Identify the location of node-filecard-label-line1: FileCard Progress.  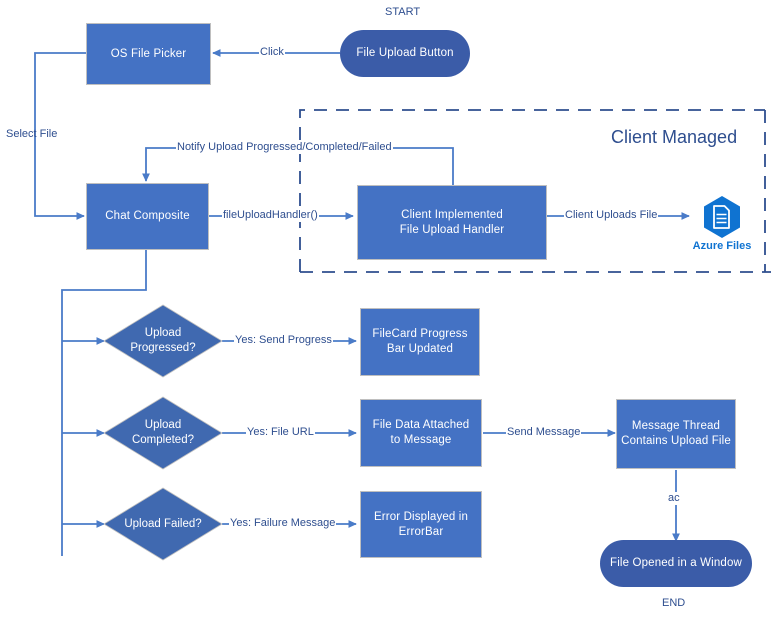
(420, 334).